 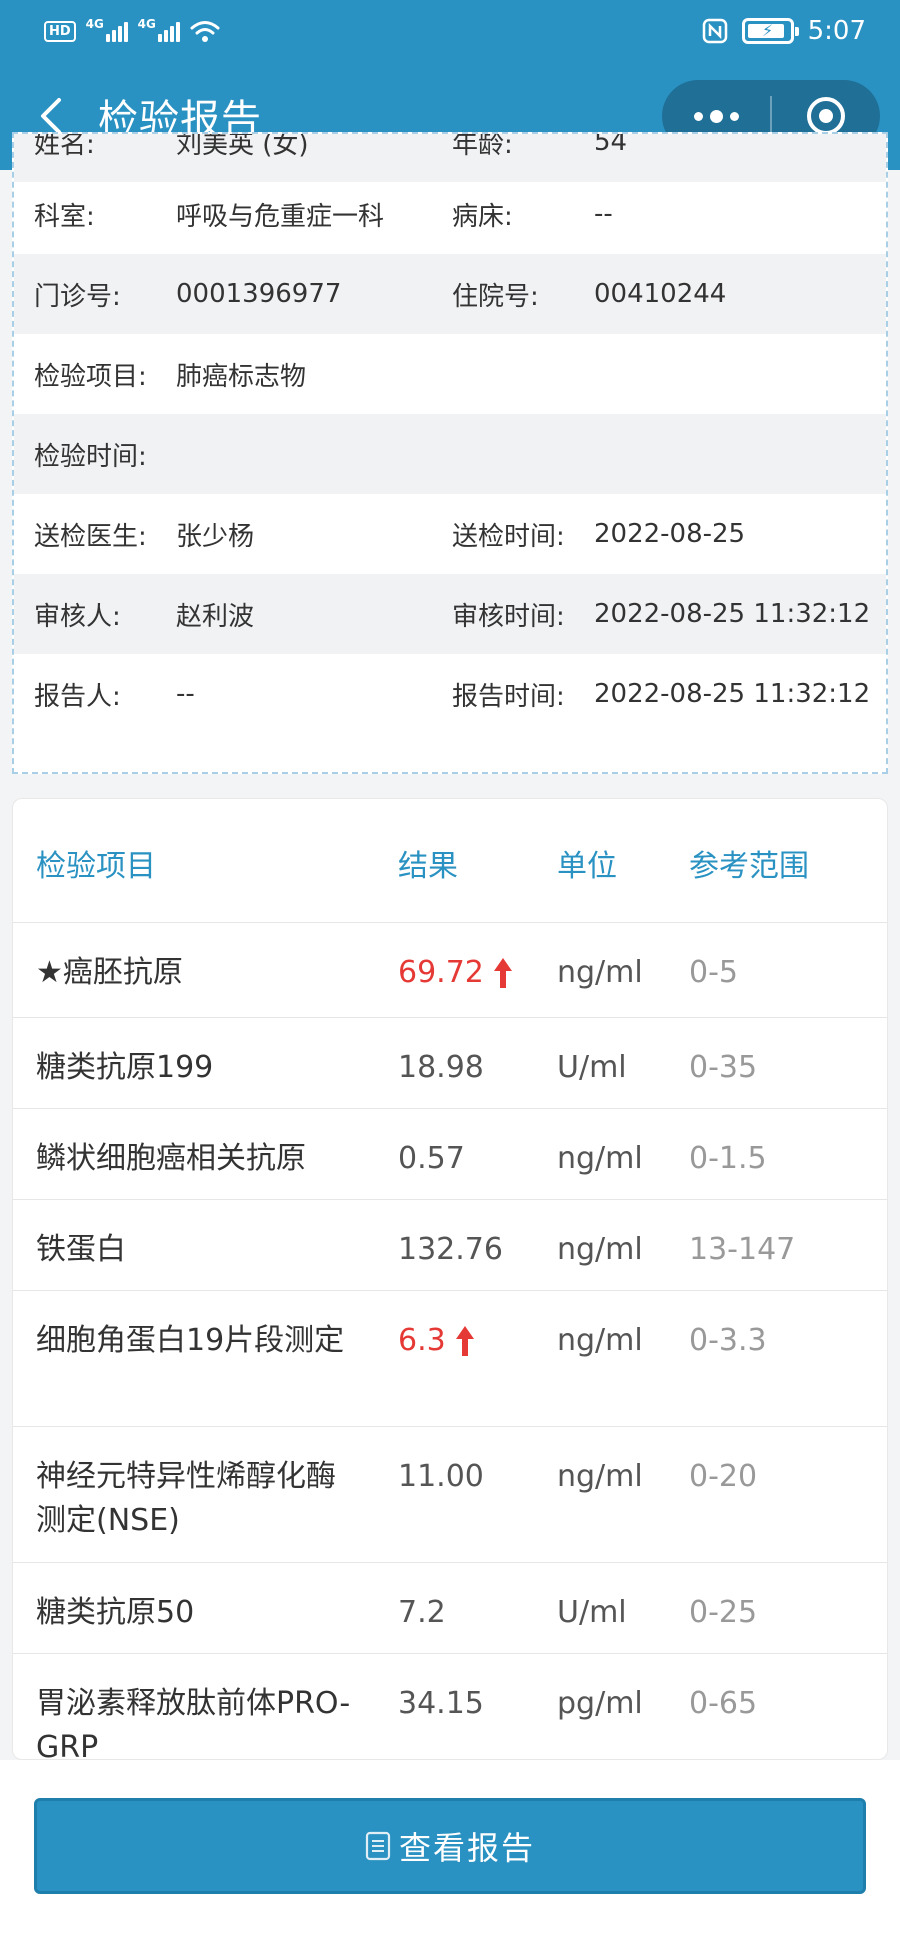 I want to click on document-icon, so click(x=378, y=1846).